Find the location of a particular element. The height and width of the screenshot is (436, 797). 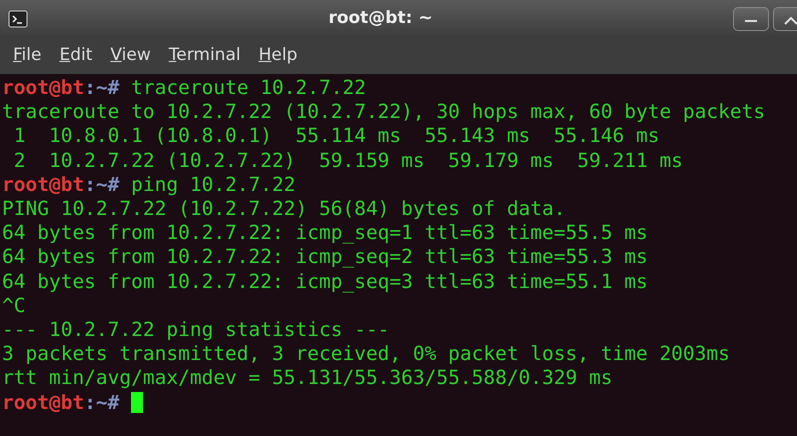

output-line: 2 10.2.7.22 (10.2.7.22) 59.159 ms 59.179 ms 59.211 ms is located at coordinates (347, 160).